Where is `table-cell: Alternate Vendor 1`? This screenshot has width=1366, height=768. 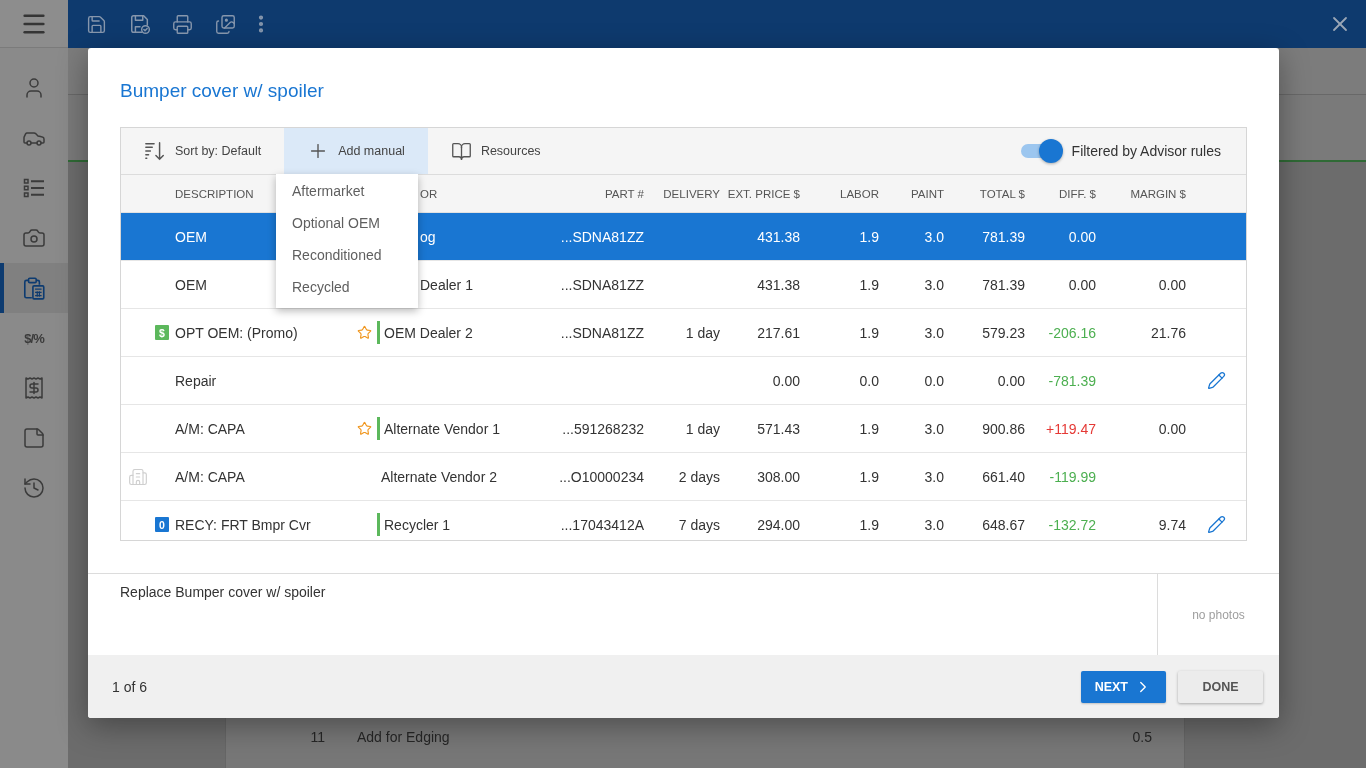 table-cell: Alternate Vendor 1 is located at coordinates (442, 428).